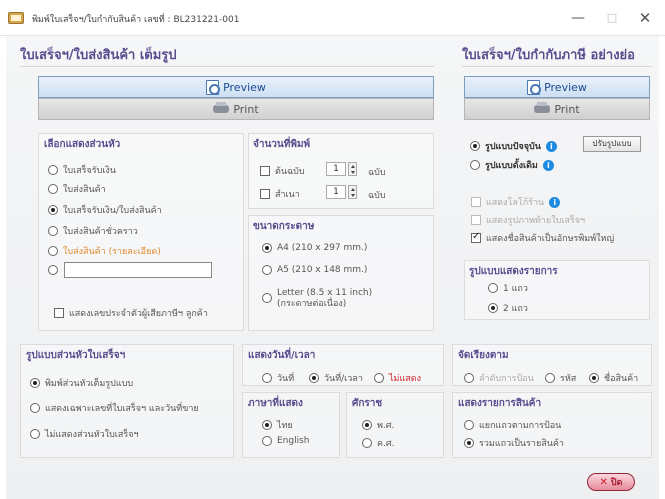  Describe the element at coordinates (500, 403) in the screenshot. I see `item-display-title: แสดงรายการสินค้า` at that location.